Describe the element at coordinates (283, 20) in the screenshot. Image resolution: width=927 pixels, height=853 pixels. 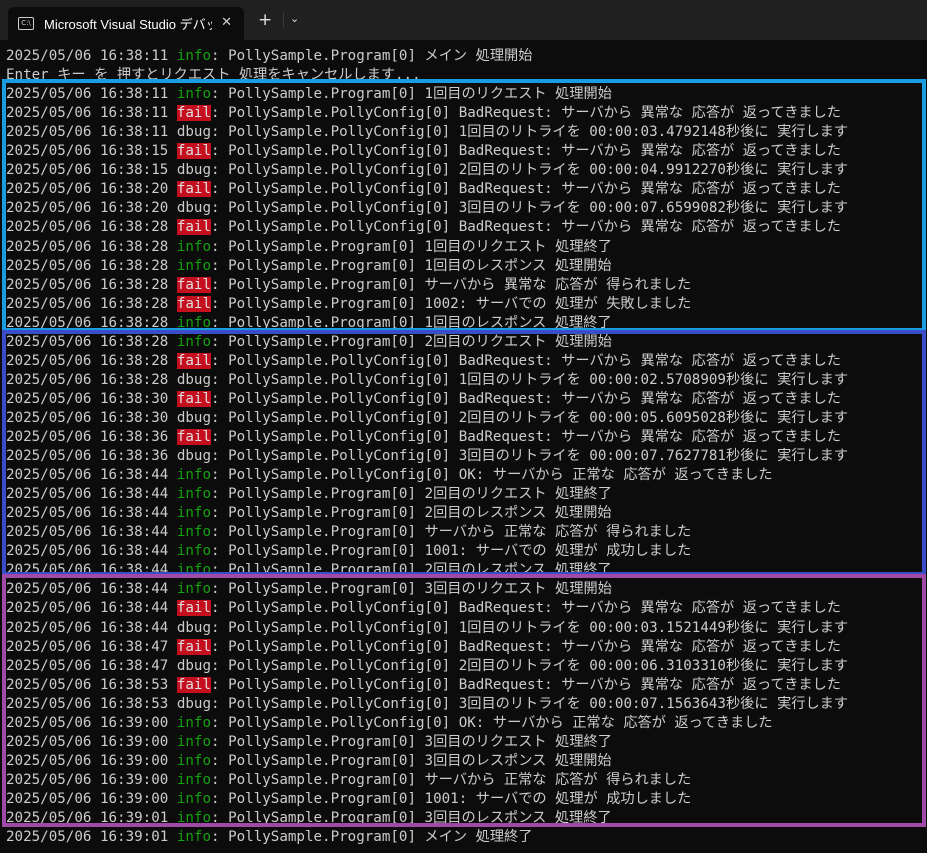
I see `titlebar-divider` at that location.